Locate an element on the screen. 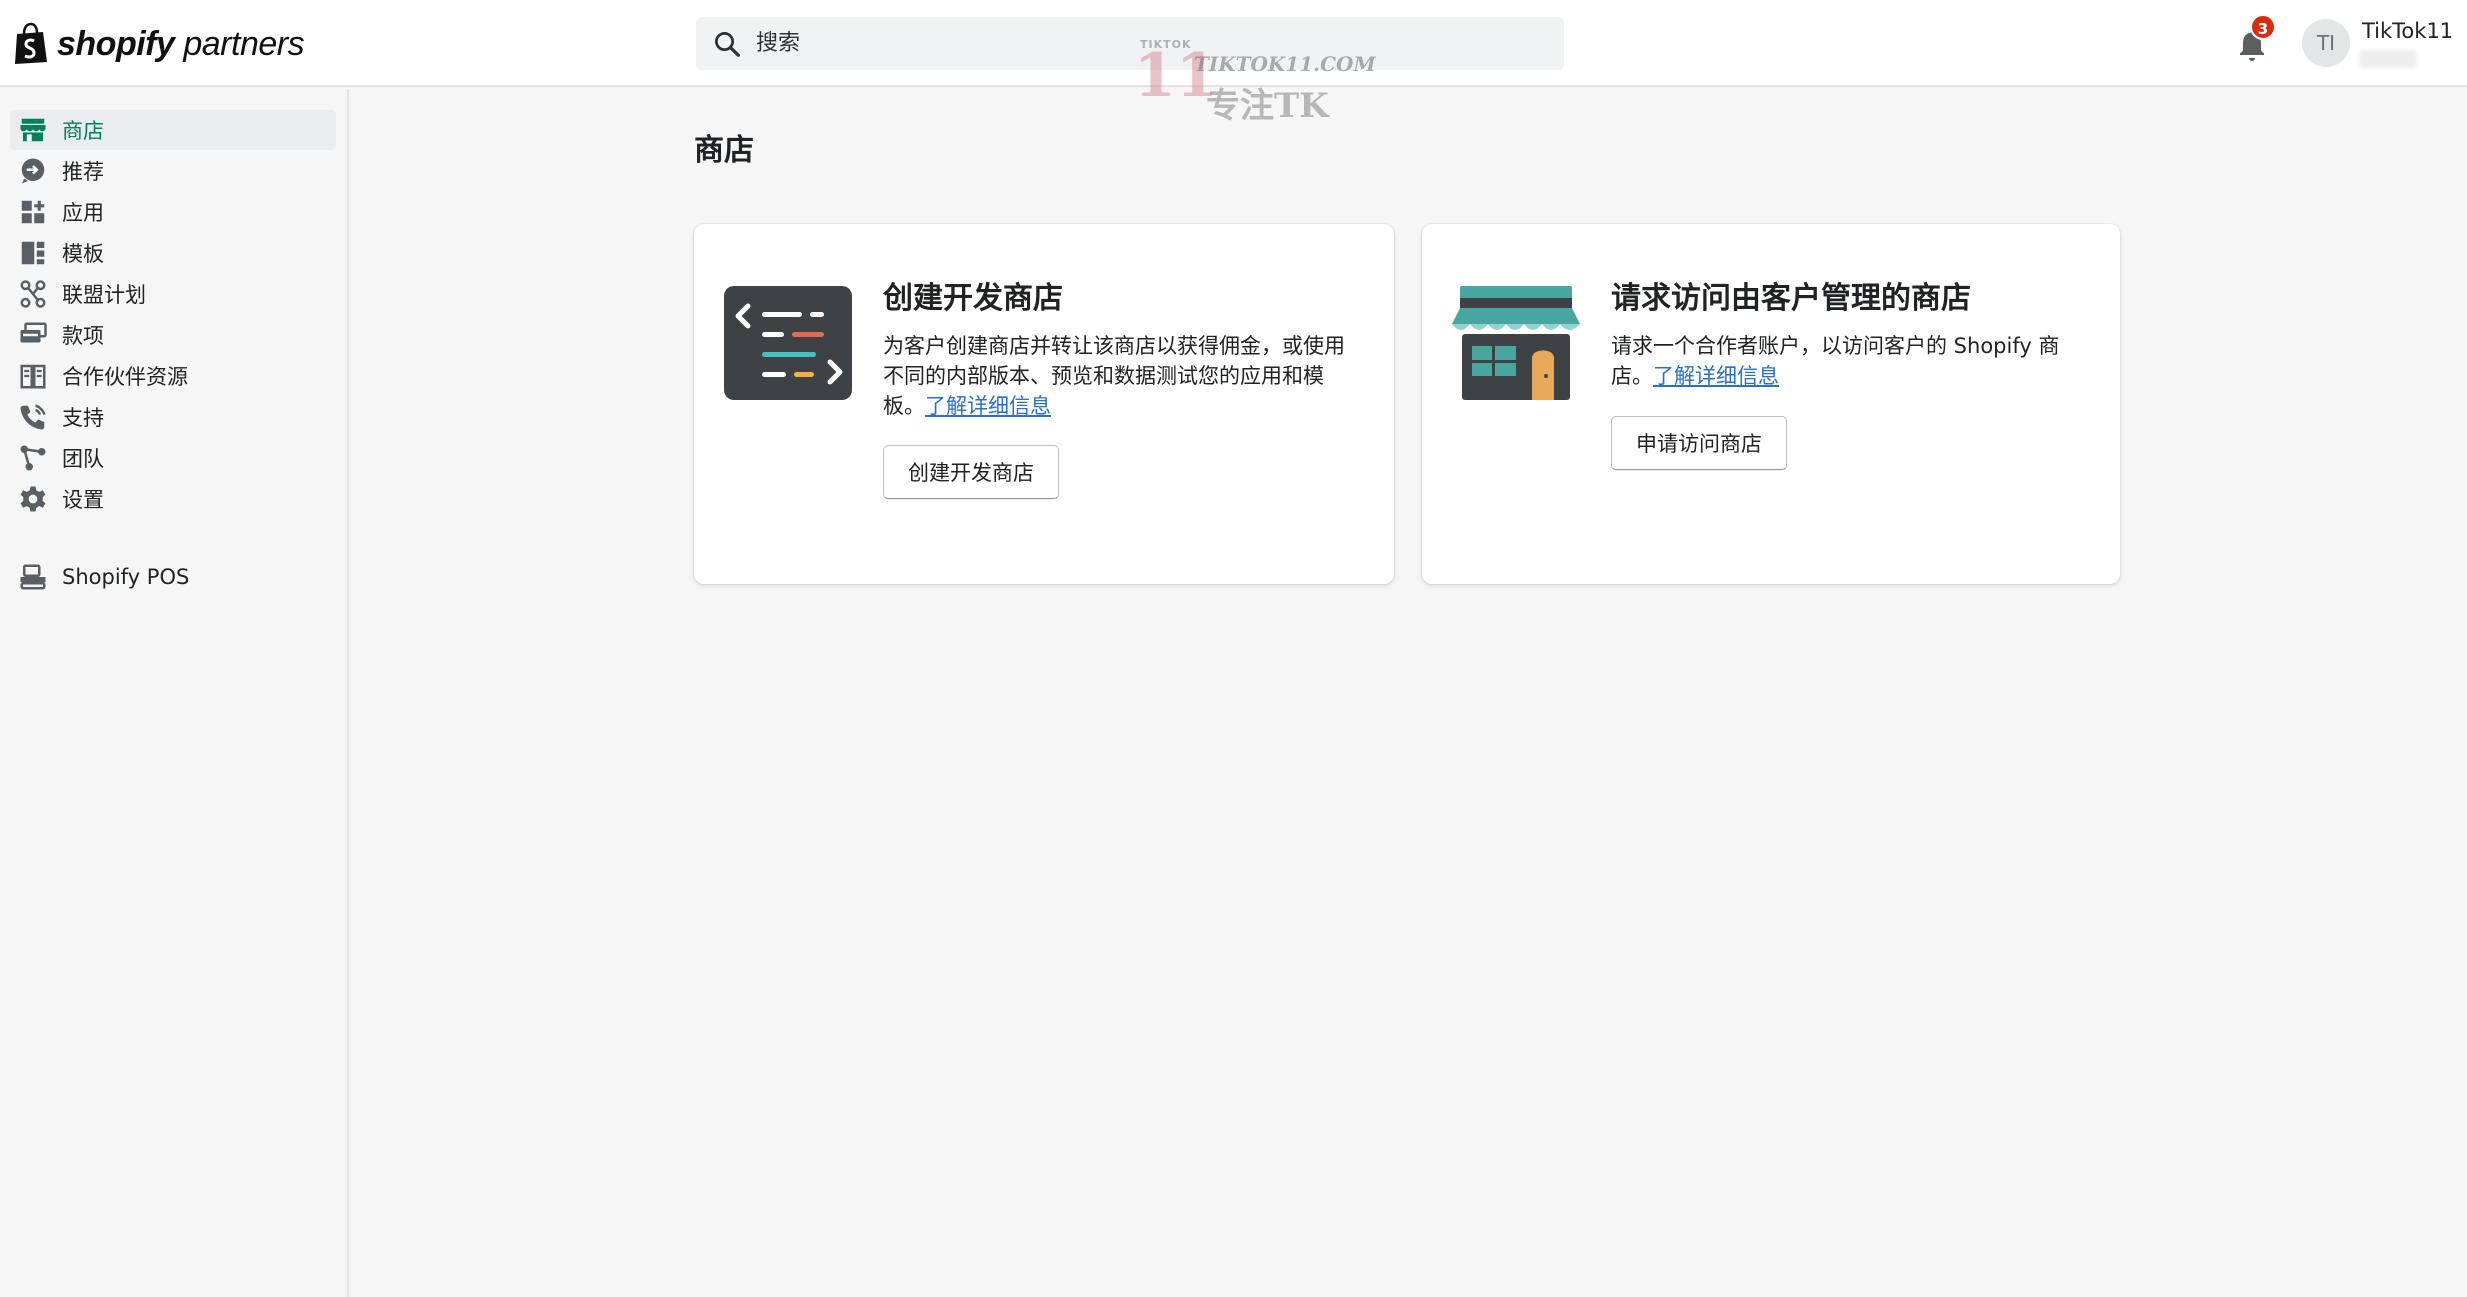 The width and height of the screenshot is (2467, 1297). payouts-icon is located at coordinates (33, 332).